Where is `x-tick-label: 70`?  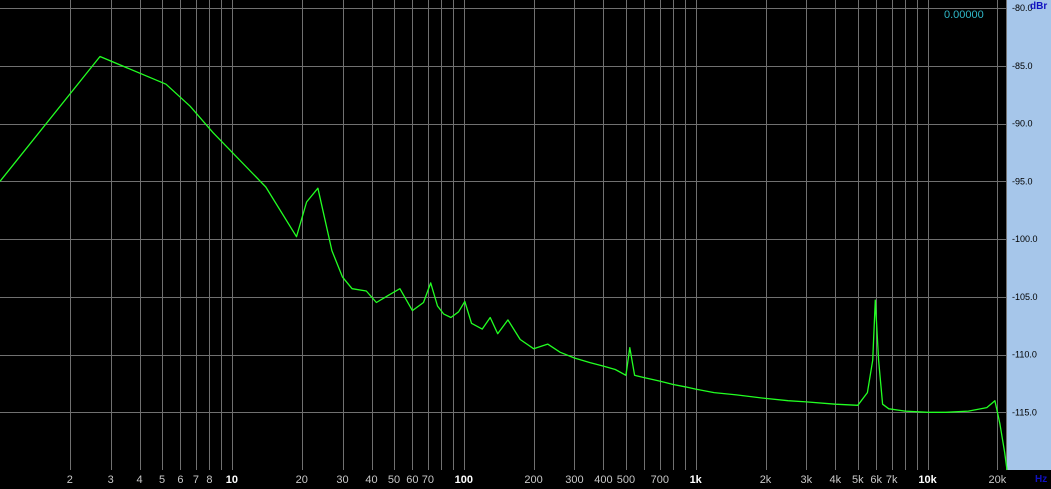 x-tick-label: 70 is located at coordinates (428, 480).